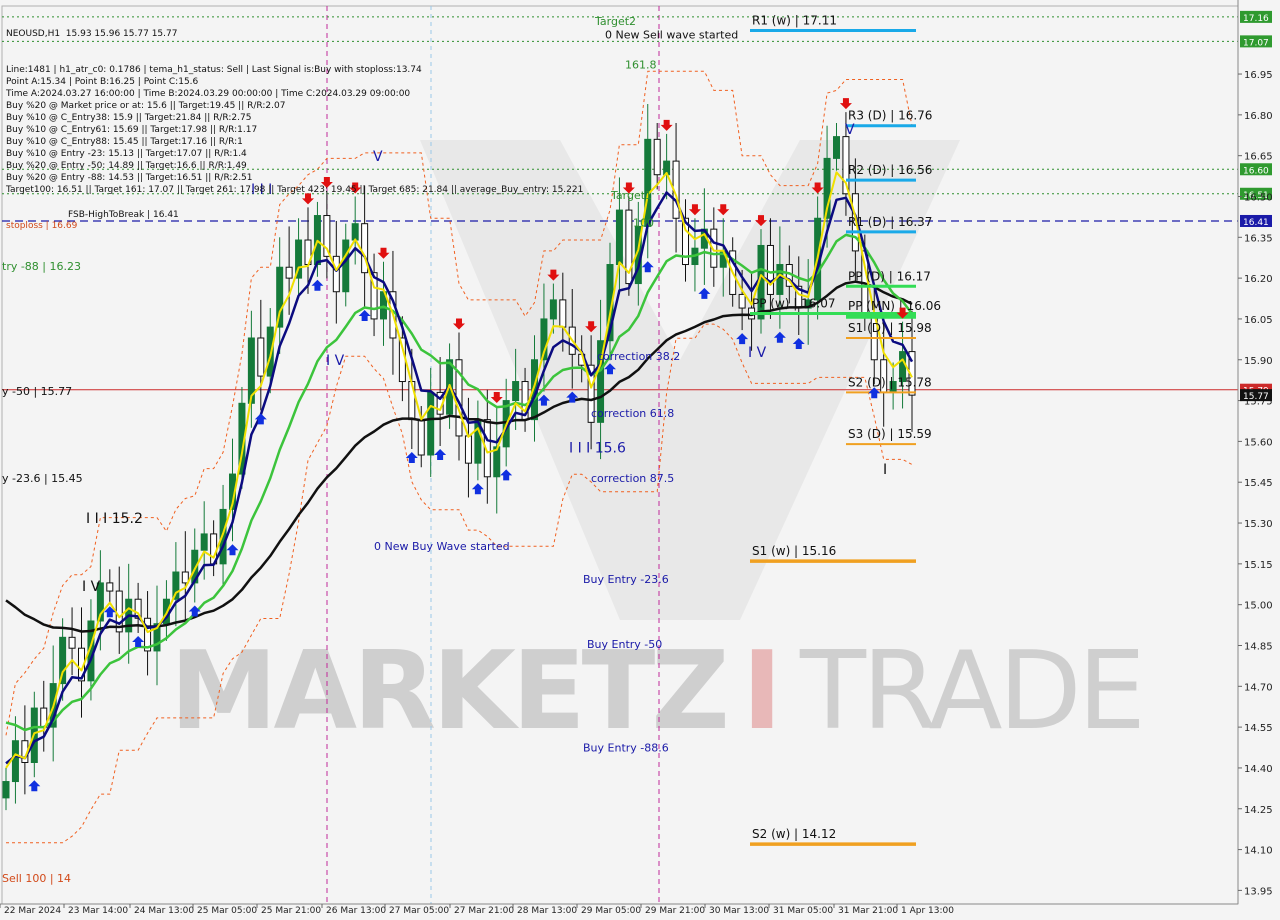  What do you see at coordinates (1258, 361) in the screenshot?
I see `price-tick-label: 15.90` at bounding box center [1258, 361].